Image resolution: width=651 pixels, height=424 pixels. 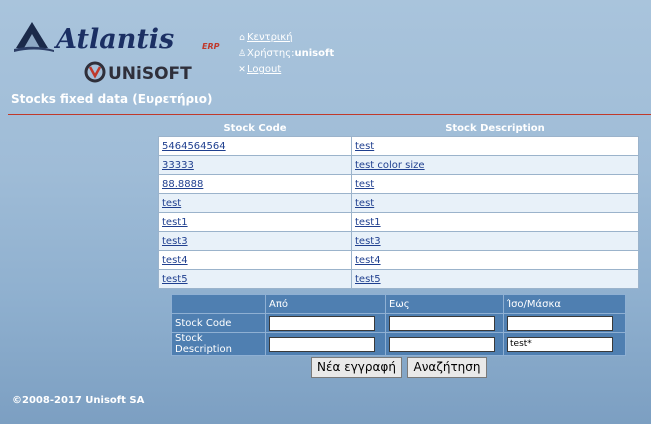 What do you see at coordinates (182, 184) in the screenshot?
I see `stock-code-link: 88.8888` at bounding box center [182, 184].